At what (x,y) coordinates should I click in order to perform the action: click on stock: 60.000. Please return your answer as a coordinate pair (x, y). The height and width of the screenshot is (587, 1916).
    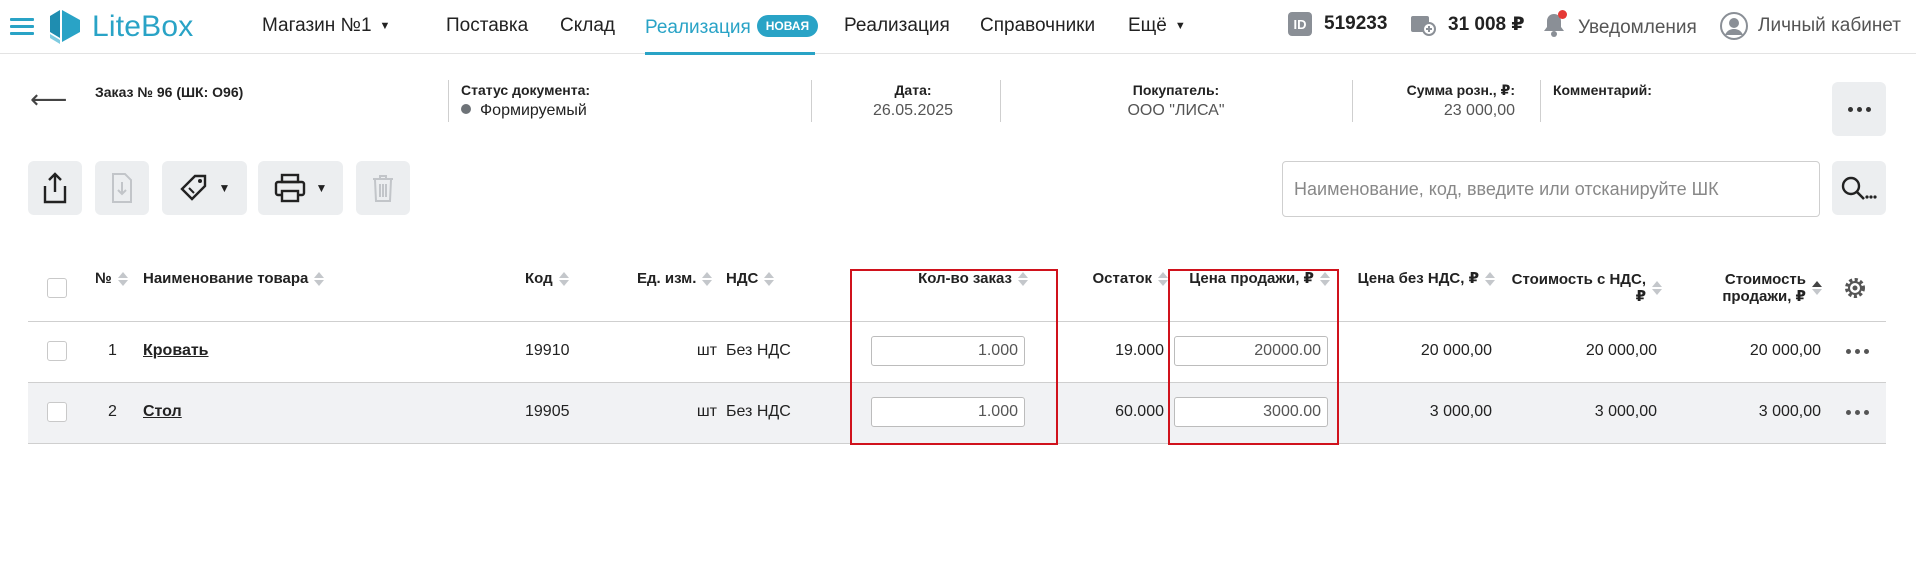
    Looking at the image, I should click on (1139, 411).